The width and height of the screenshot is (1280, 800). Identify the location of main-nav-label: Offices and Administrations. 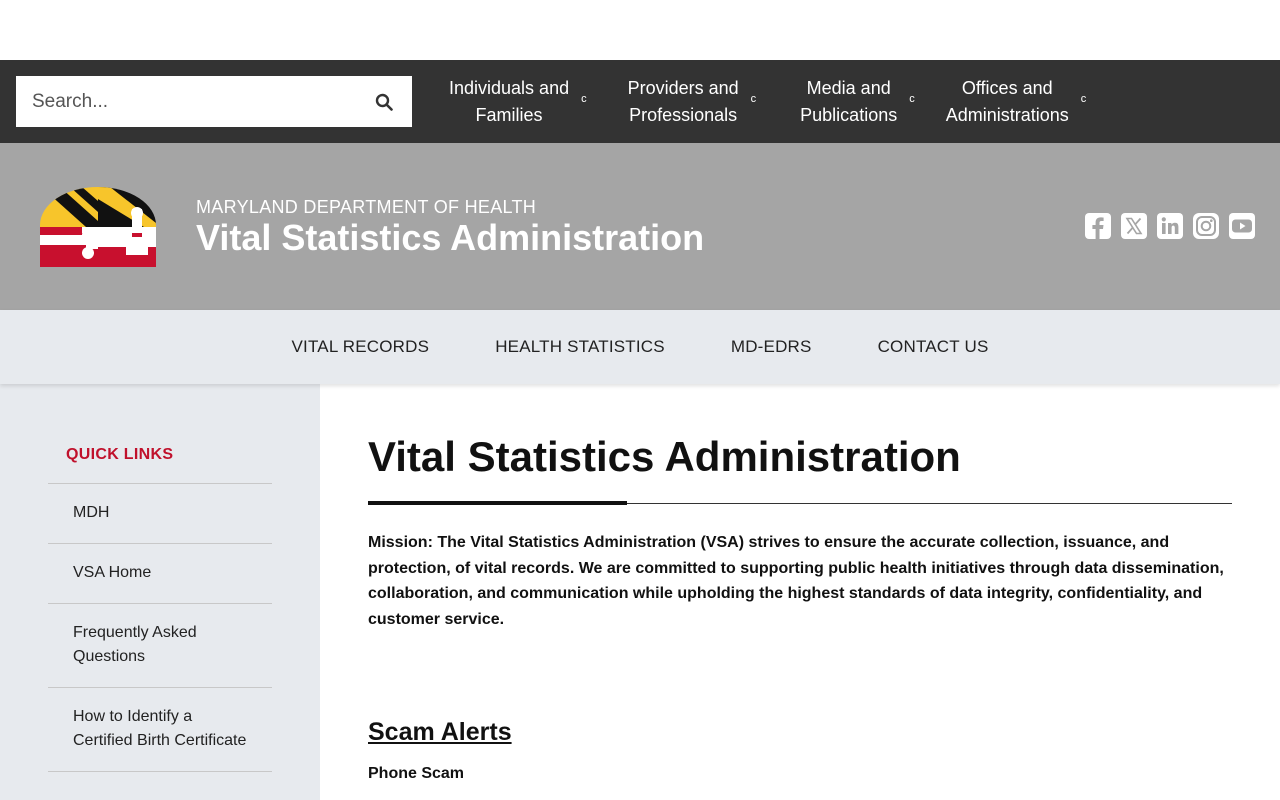
(1007, 101).